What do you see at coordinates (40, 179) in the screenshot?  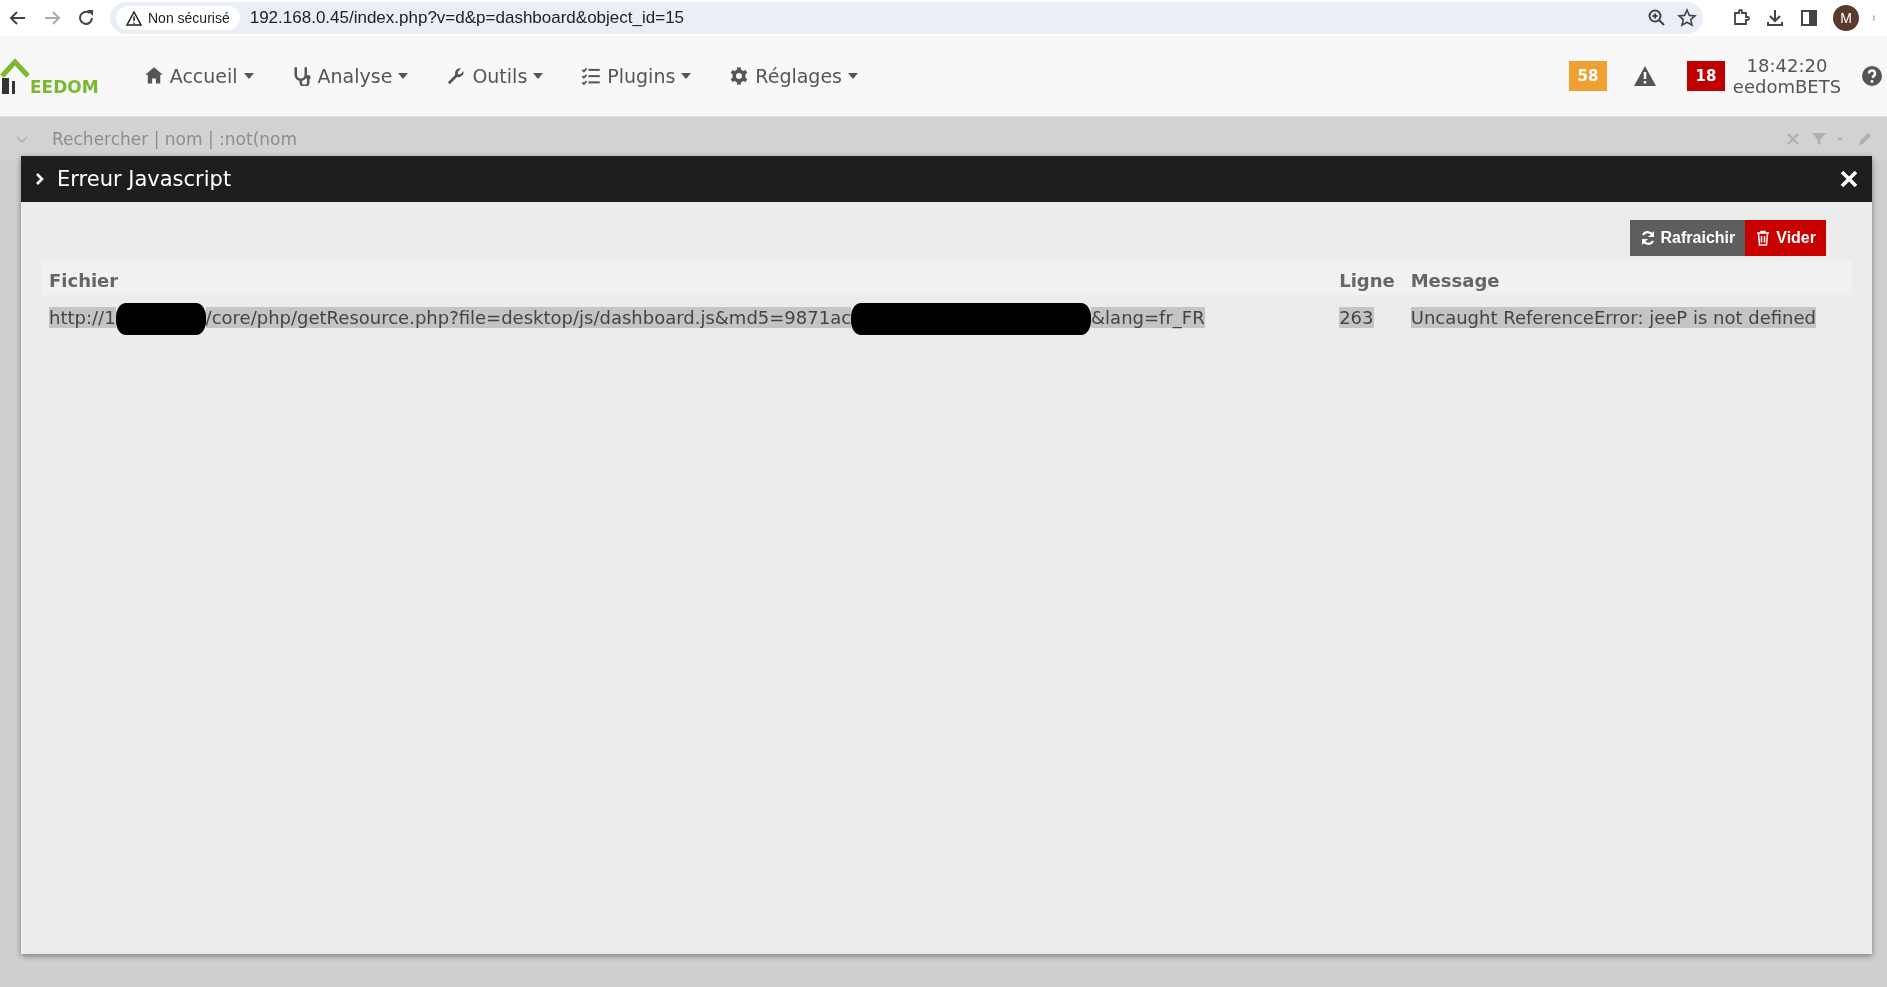 I see `chevron-right-icon` at bounding box center [40, 179].